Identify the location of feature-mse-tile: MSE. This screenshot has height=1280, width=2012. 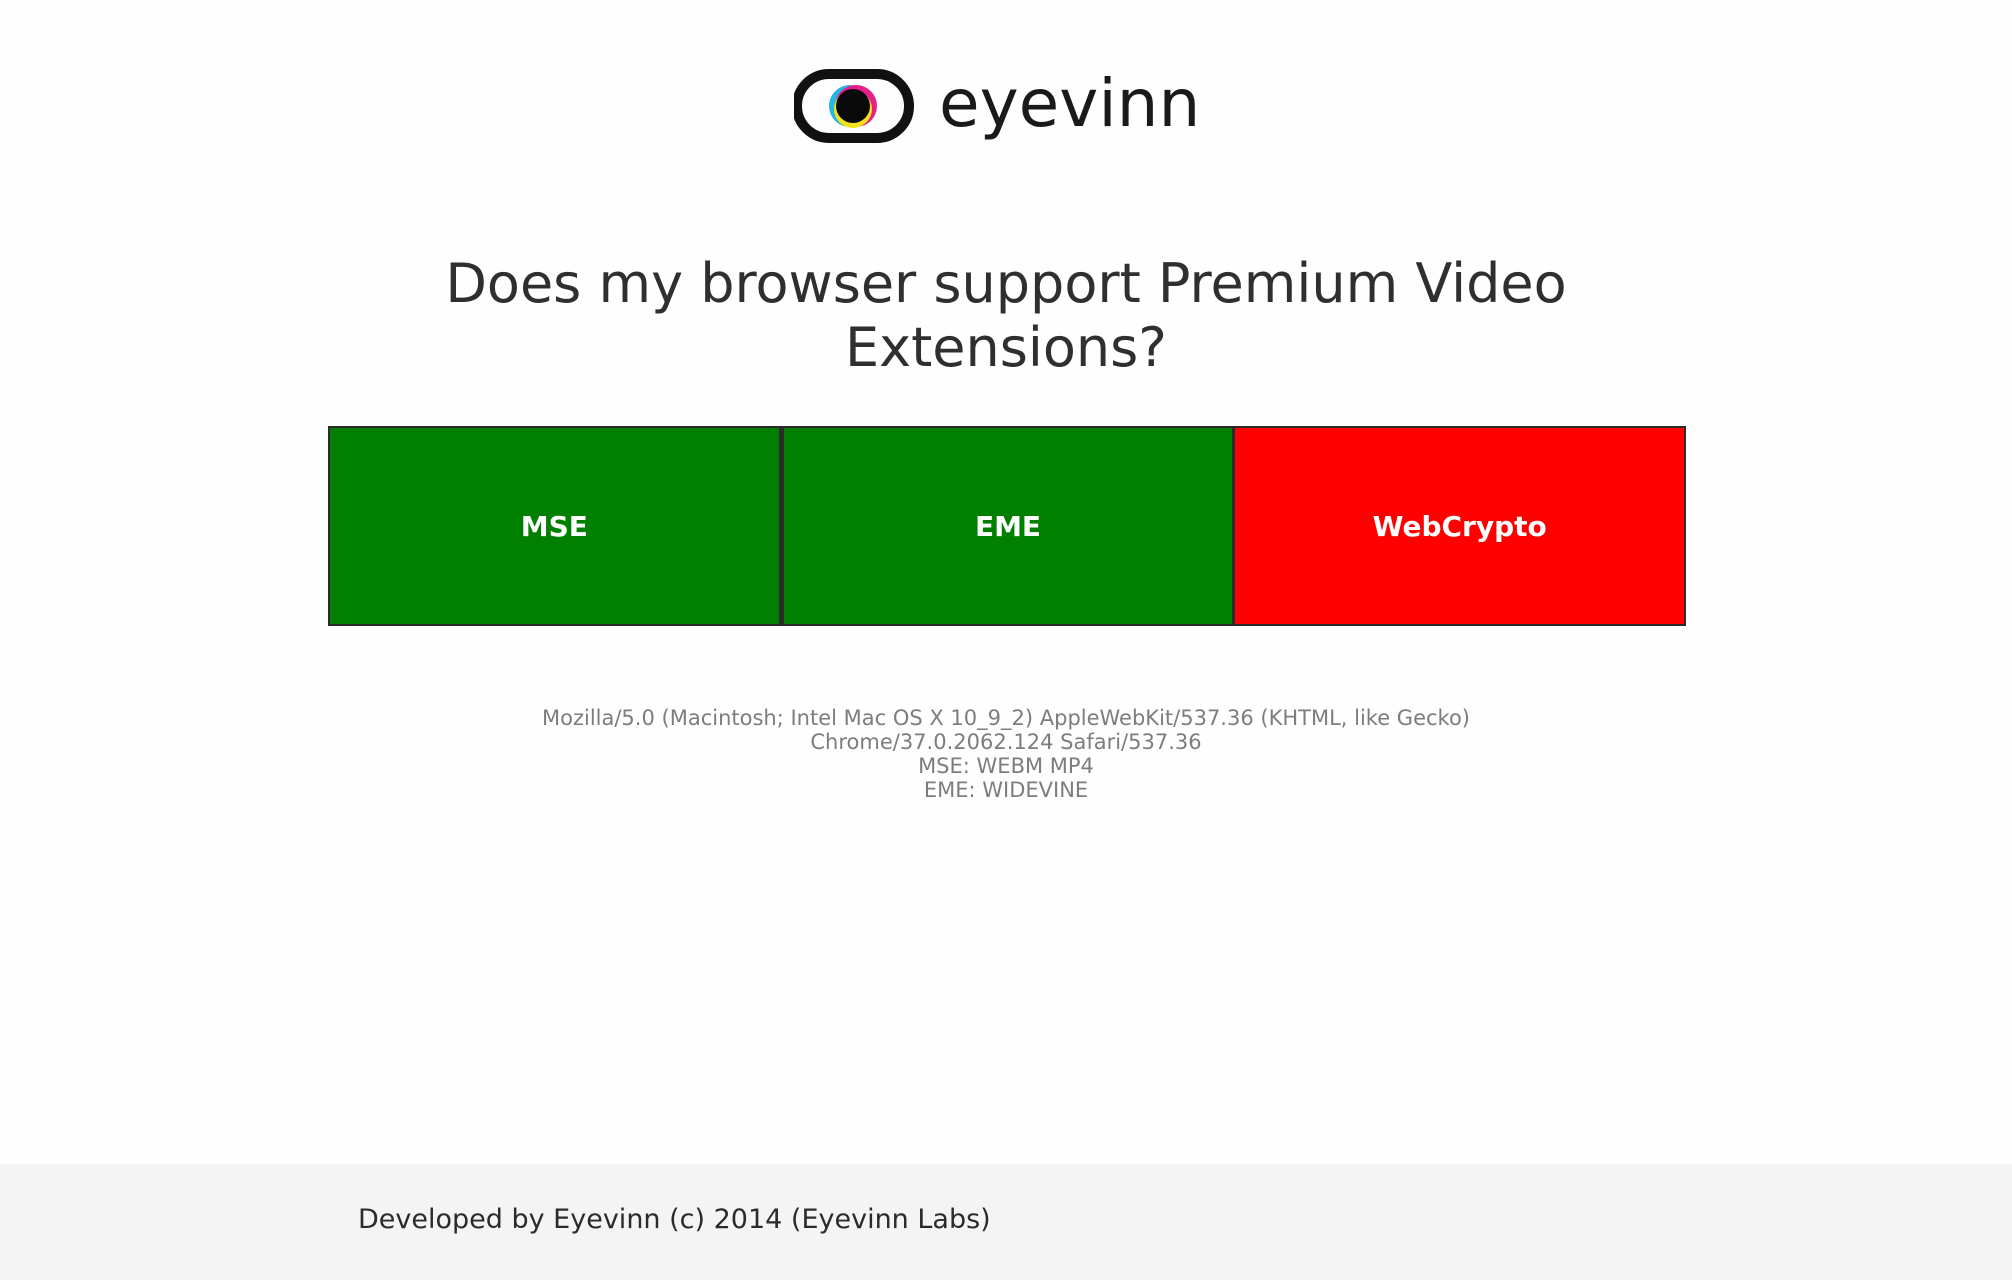
(554, 526).